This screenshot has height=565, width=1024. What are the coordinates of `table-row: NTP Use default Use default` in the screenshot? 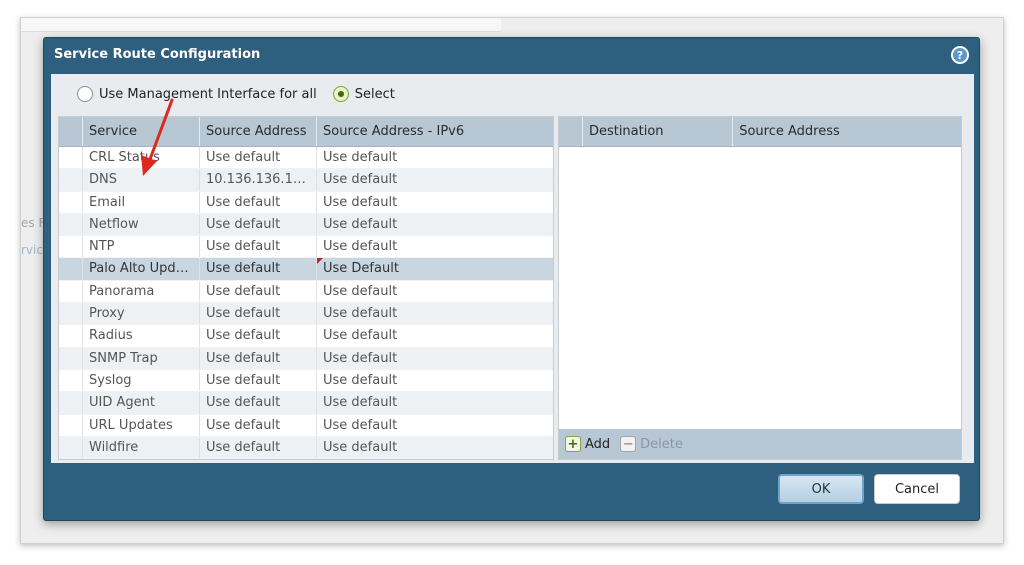 It's located at (306, 247).